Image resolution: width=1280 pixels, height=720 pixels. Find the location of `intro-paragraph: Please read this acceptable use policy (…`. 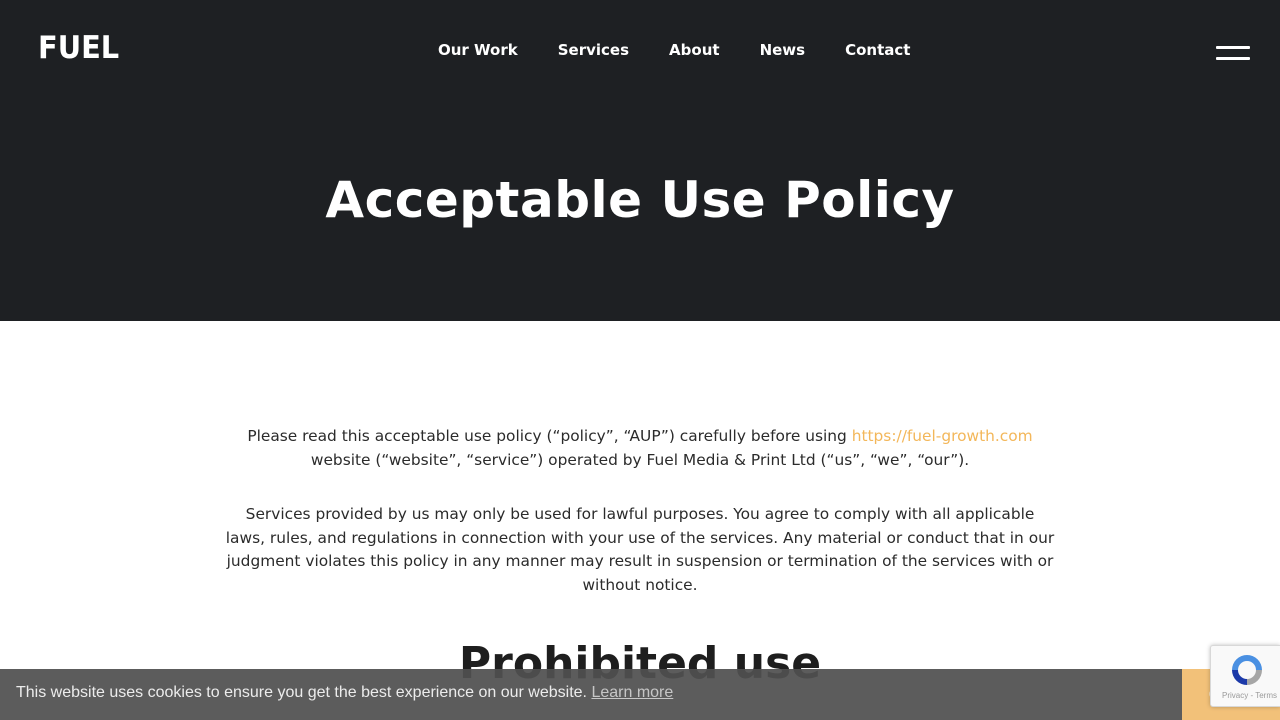

intro-paragraph: Please read this acceptable use policy (… is located at coordinates (640, 448).